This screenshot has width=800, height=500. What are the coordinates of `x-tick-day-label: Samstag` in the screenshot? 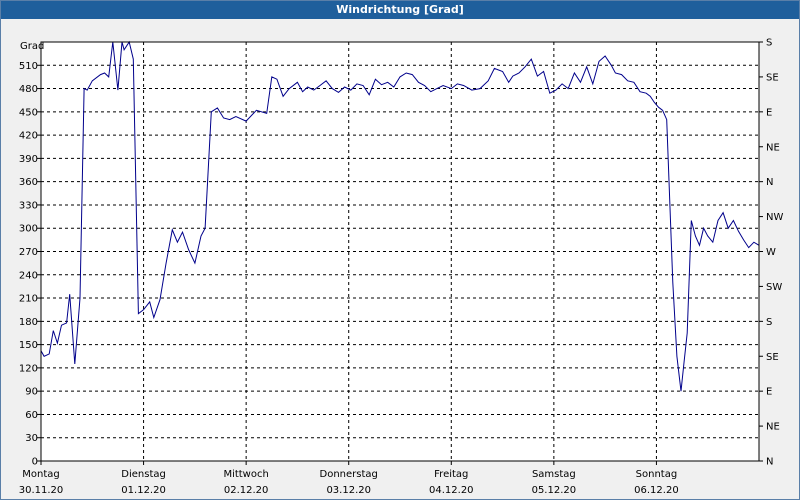 It's located at (554, 474).